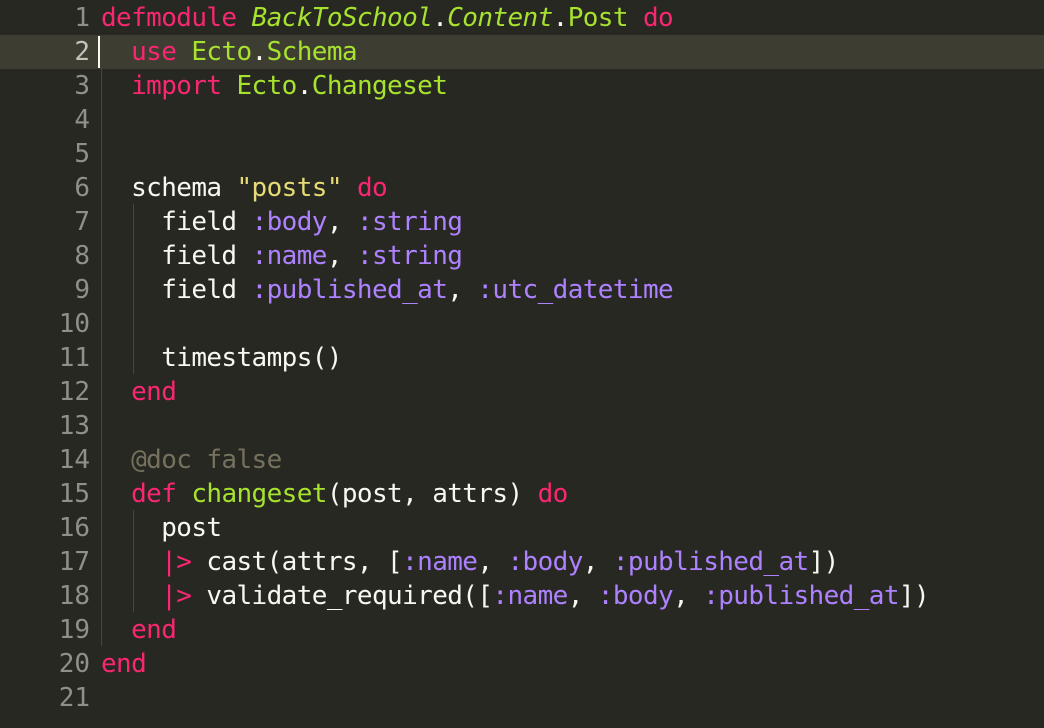 This screenshot has width=1044, height=728. What do you see at coordinates (74, 494) in the screenshot?
I see `line-number: 15` at bounding box center [74, 494].